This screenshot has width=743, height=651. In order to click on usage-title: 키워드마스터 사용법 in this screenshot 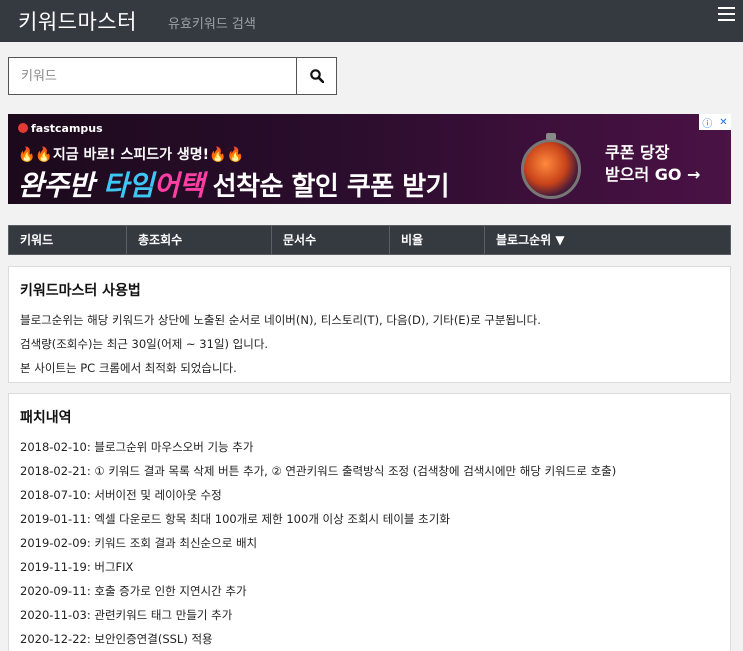, I will do `click(80, 291)`.